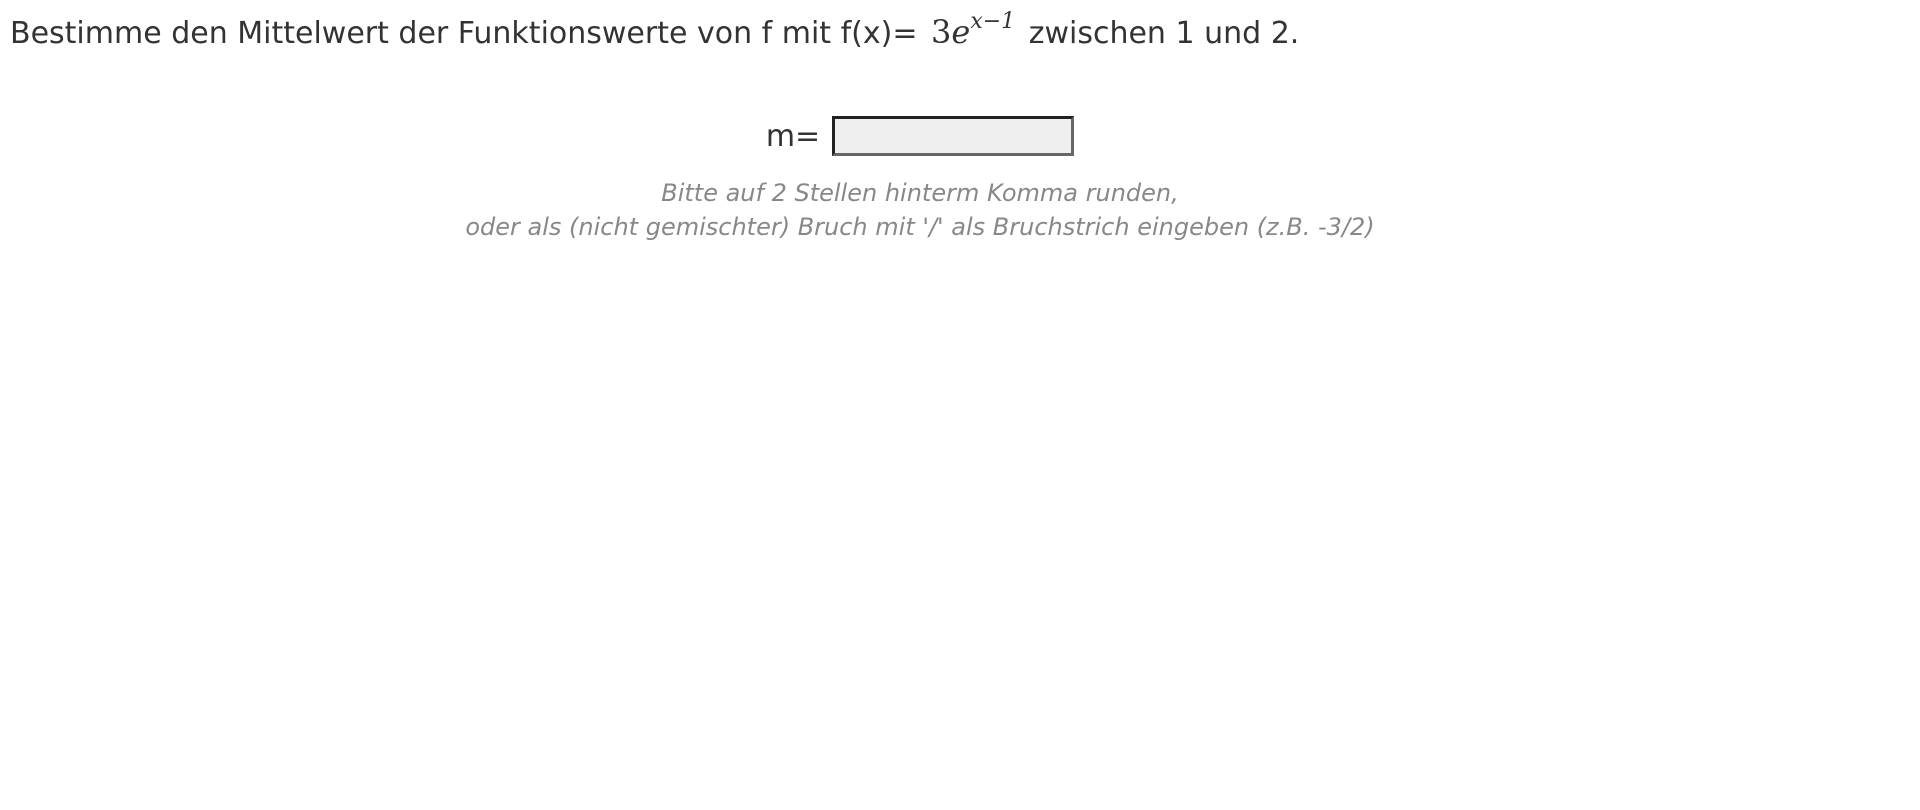 This screenshot has width=1920, height=810. Describe the element at coordinates (793, 136) in the screenshot. I see `answer-label: m=` at that location.